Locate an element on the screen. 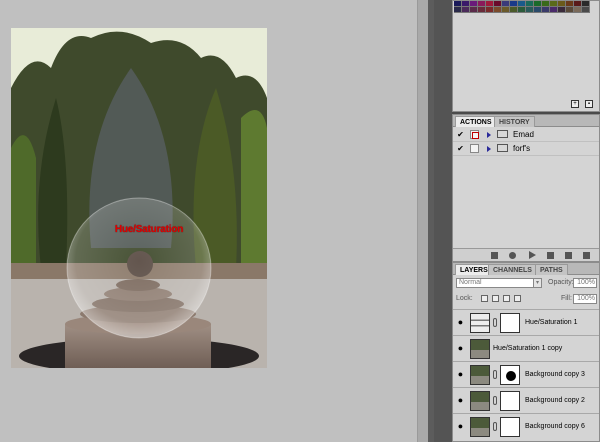  actions-tabbar: ACTIONS HISTORY is located at coordinates (526, 121).